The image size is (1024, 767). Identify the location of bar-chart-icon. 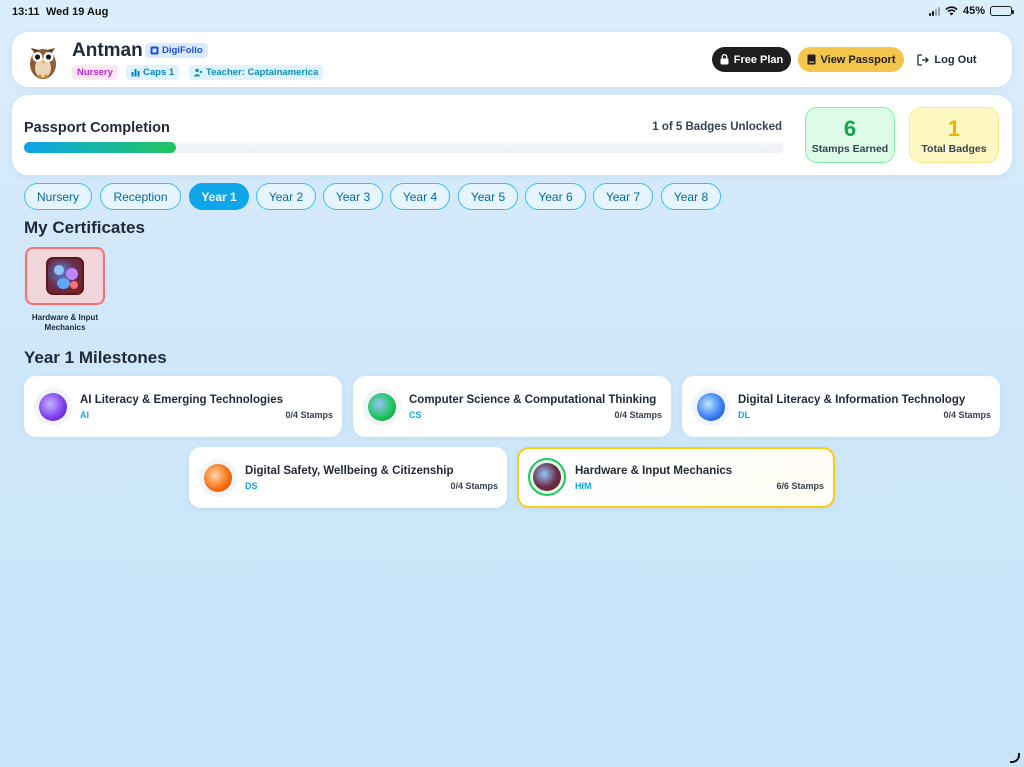
(135, 73).